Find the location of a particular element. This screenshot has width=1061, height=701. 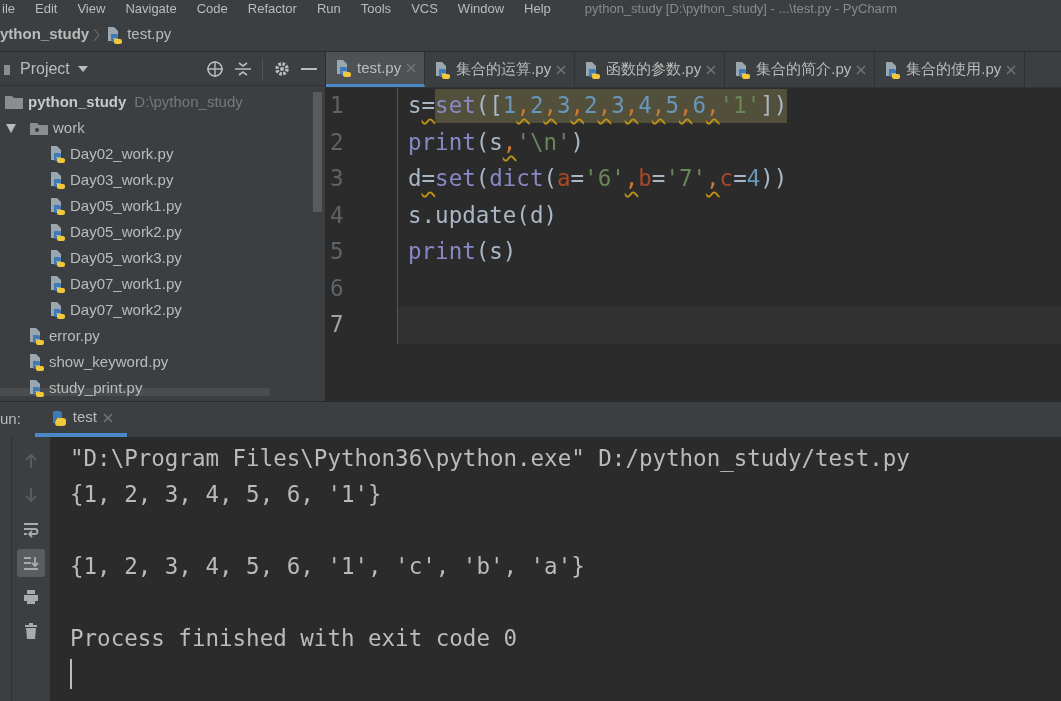

console-line: {1, 2, 3, 4, 5, 6, '1'} is located at coordinates (226, 494).